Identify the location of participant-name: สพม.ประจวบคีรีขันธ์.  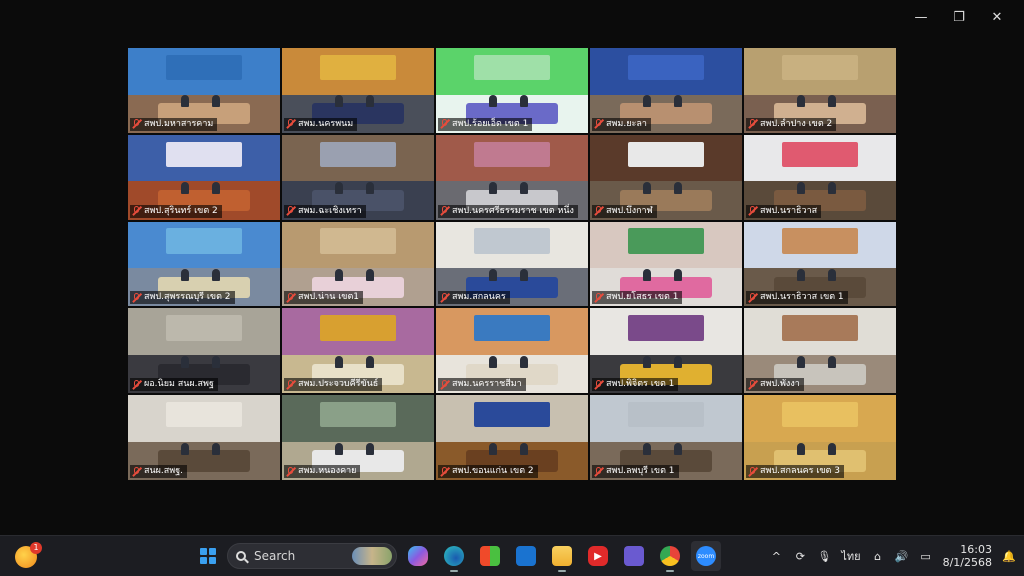
(338, 384).